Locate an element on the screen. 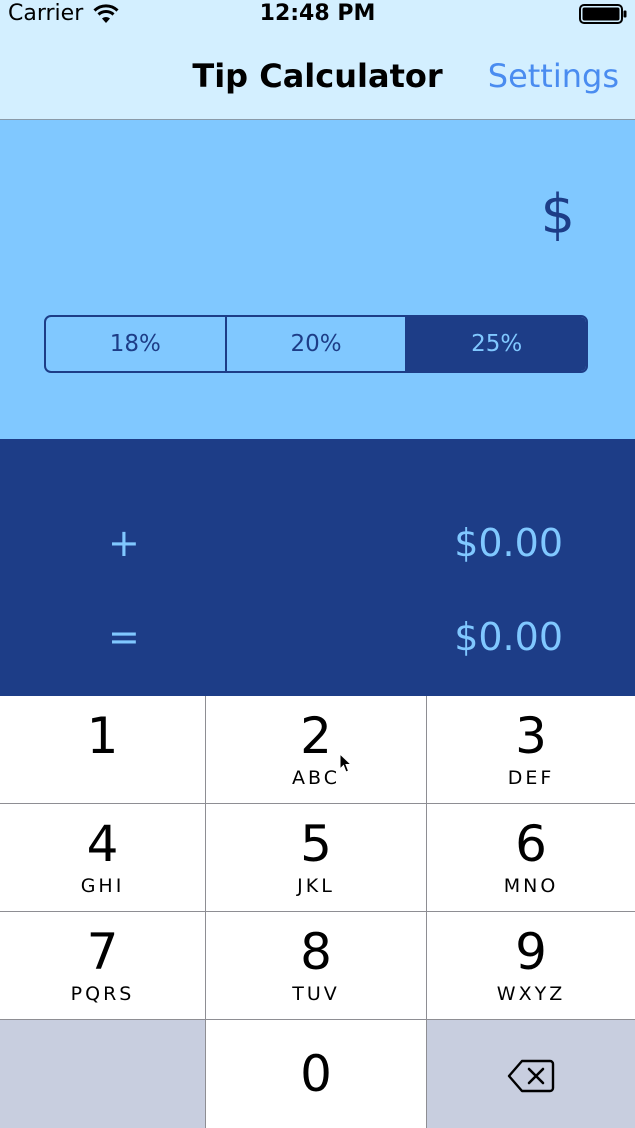  tip-amount: $0.00 is located at coordinates (508, 543).